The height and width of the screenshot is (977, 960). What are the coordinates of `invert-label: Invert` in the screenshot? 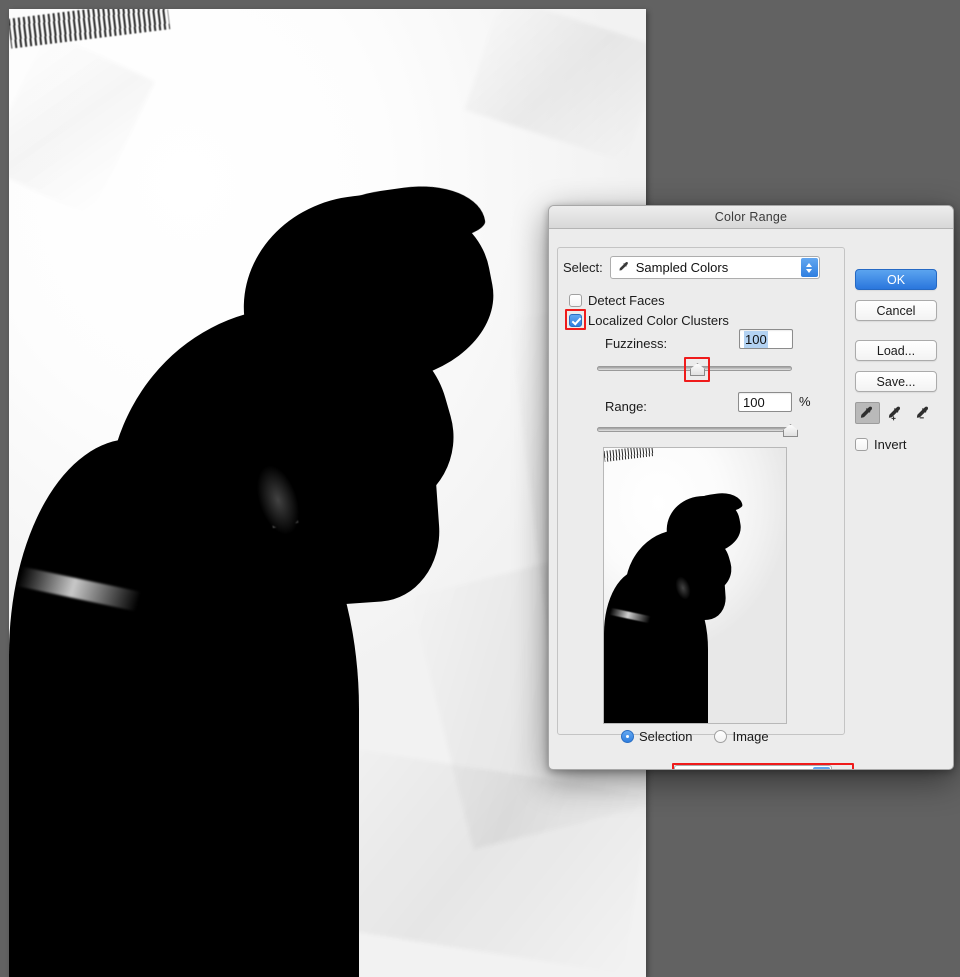 It's located at (890, 444).